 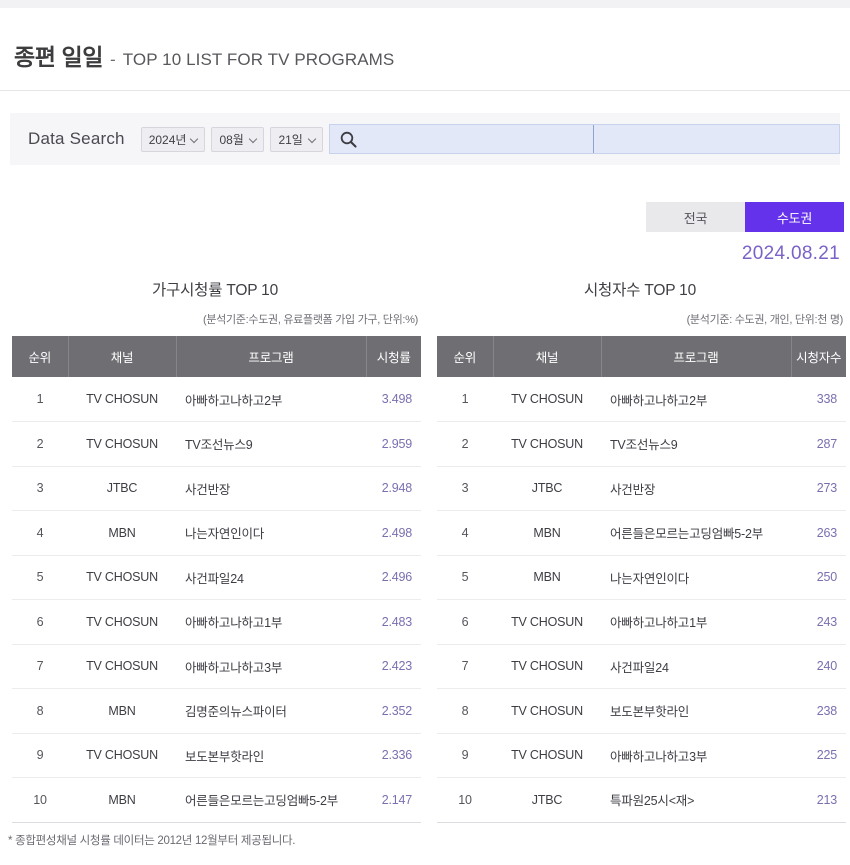 I want to click on secondary-search-input, so click(x=716, y=139).